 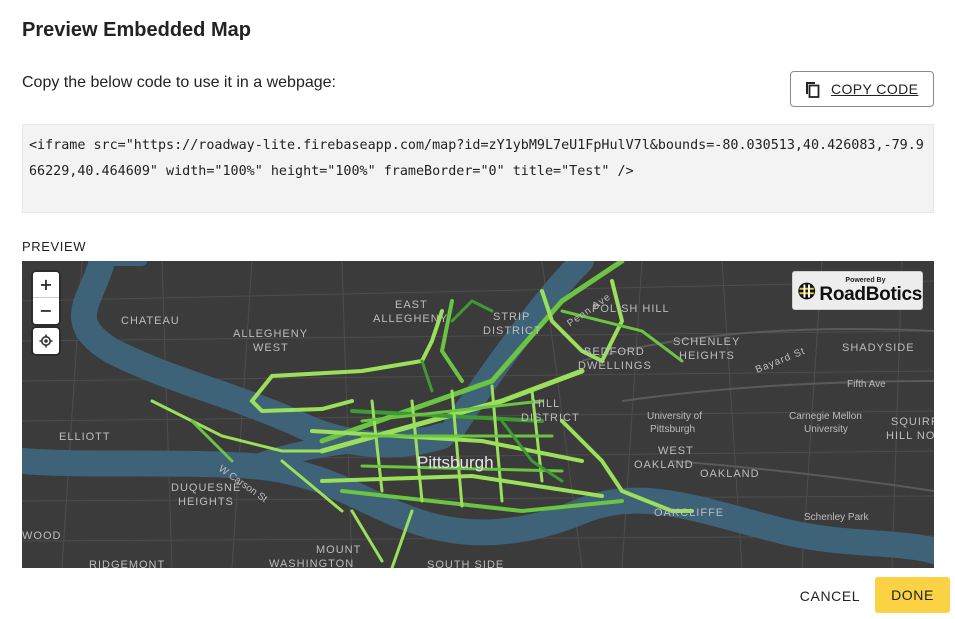 I want to click on map-label: OAKCLIFFE, so click(x=689, y=513).